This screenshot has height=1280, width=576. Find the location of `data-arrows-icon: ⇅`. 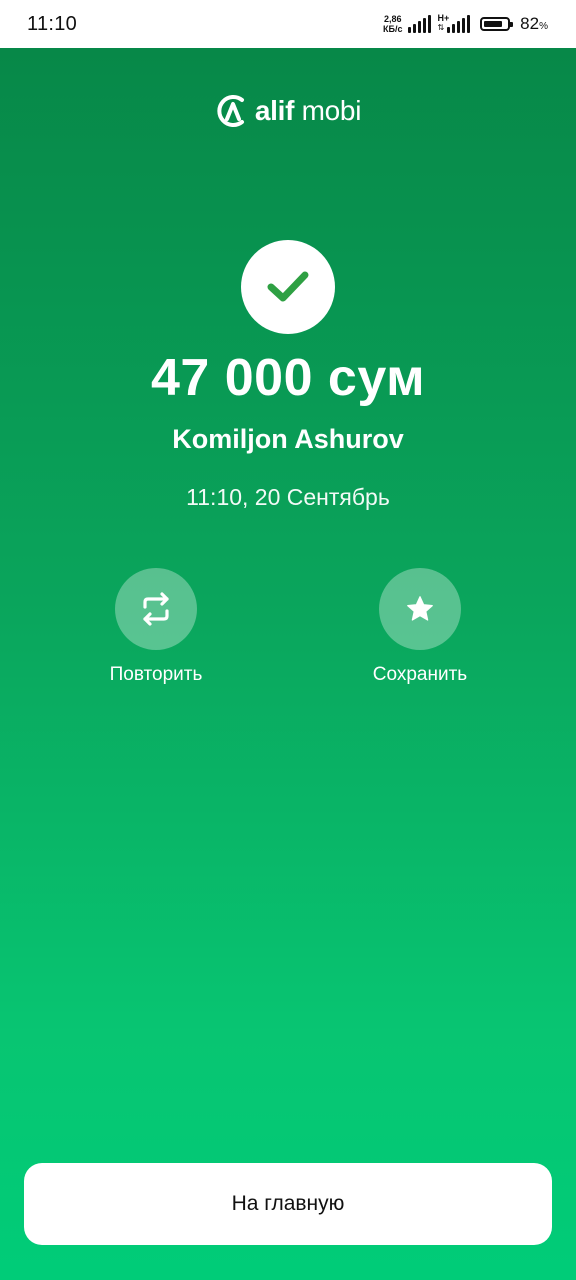

data-arrows-icon: ⇅ is located at coordinates (441, 27).